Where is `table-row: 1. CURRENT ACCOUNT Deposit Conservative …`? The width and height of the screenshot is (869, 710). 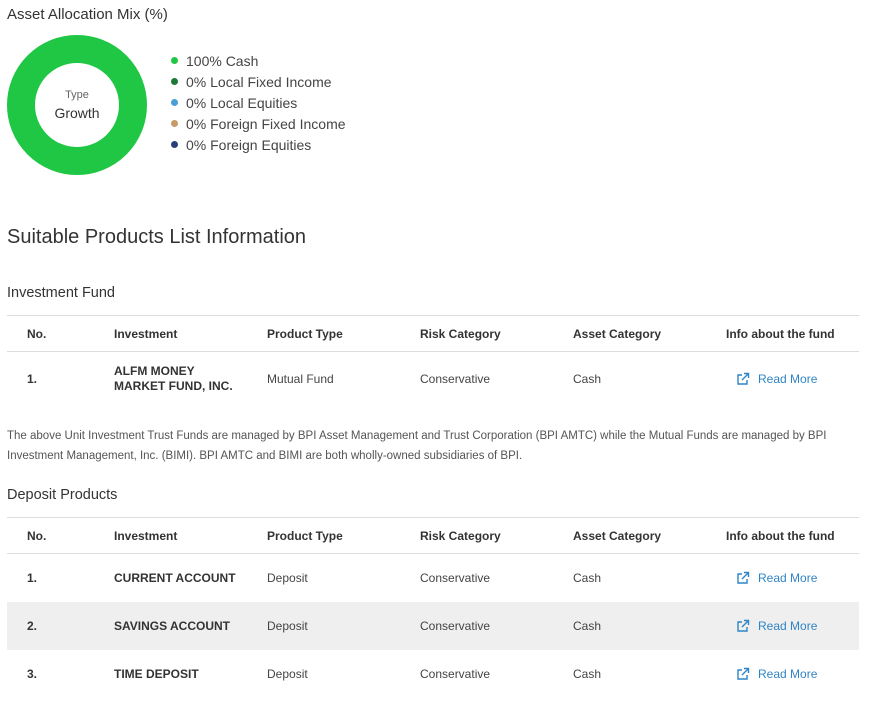
table-row: 1. CURRENT ACCOUNT Deposit Conservative … is located at coordinates (433, 578).